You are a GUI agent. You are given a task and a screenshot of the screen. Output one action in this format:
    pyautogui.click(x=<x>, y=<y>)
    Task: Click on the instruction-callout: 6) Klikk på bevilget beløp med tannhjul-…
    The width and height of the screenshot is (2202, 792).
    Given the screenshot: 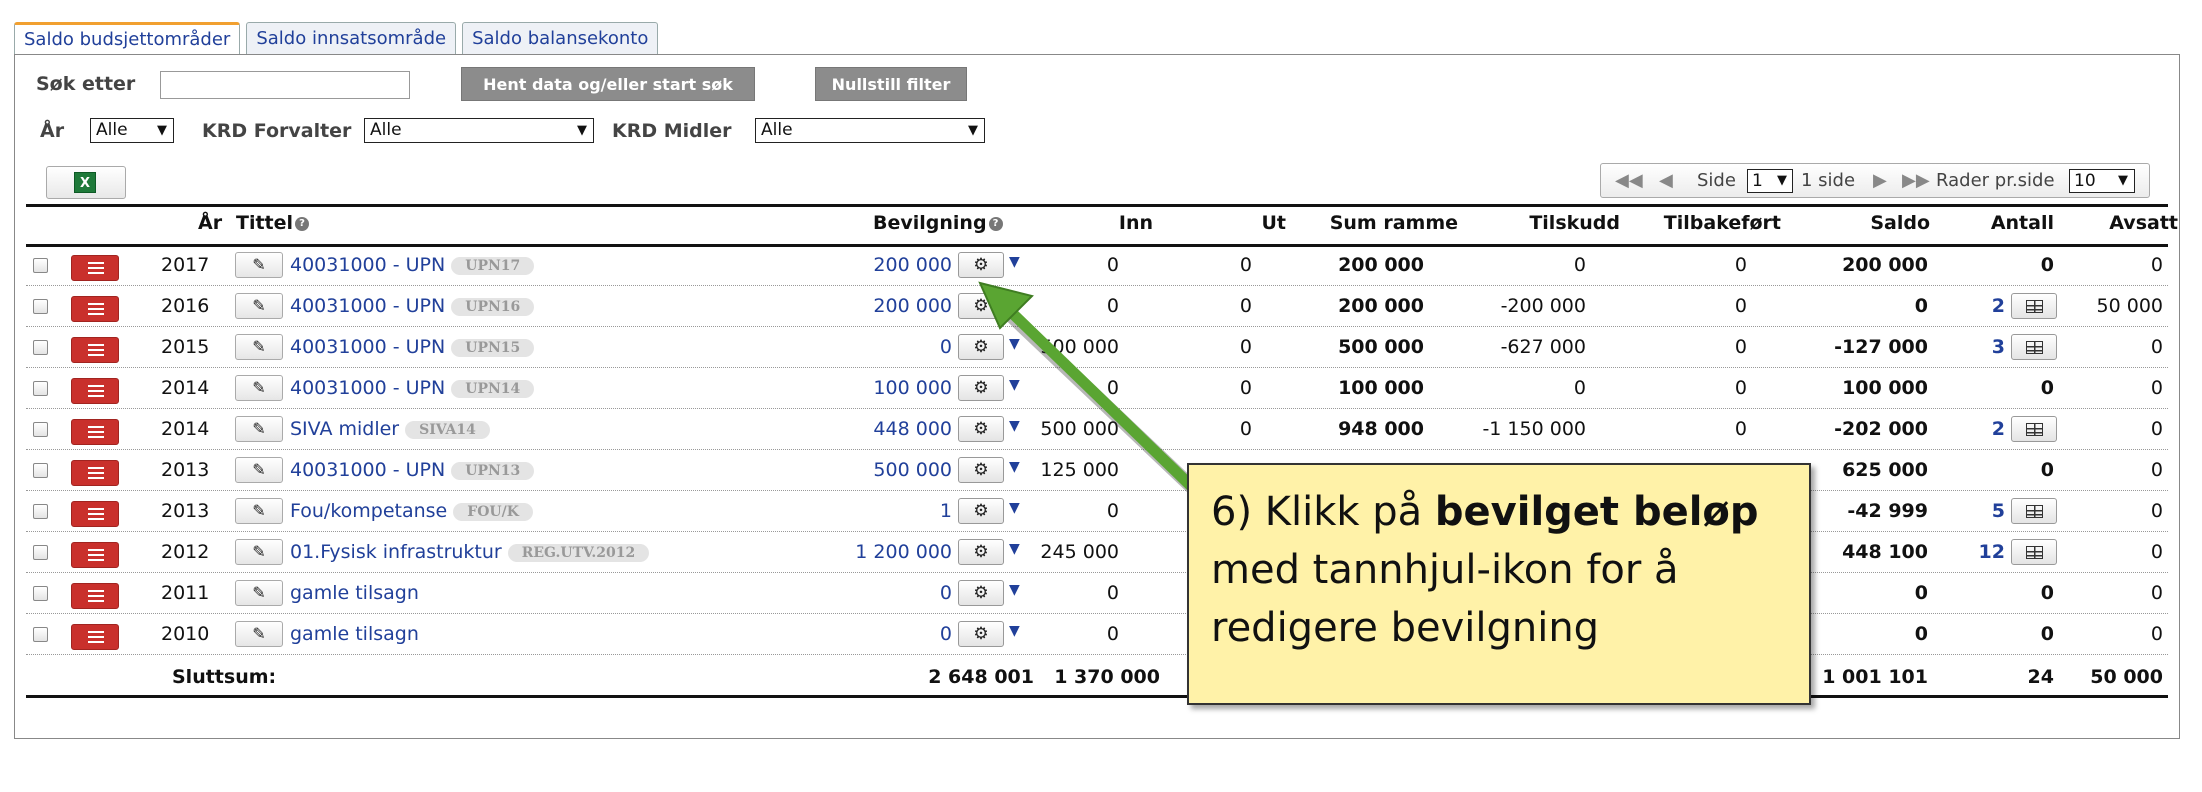 What is the action you would take?
    pyautogui.click(x=1499, y=584)
    